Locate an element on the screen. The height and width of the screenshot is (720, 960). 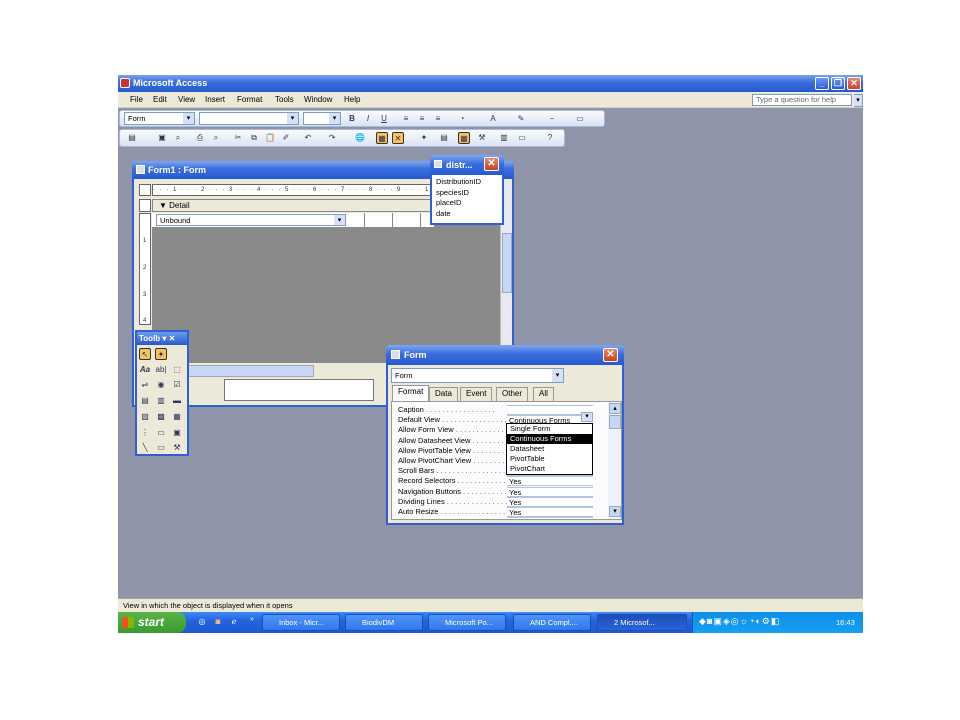
field-list-icon: ▦ is located at coordinates (382, 138).